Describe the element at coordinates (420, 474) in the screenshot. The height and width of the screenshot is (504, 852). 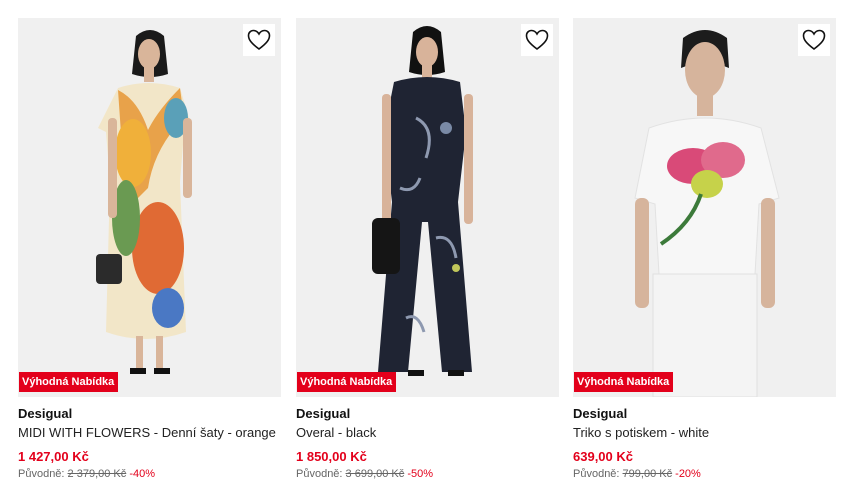
I see `discount-percent: -50%` at that location.